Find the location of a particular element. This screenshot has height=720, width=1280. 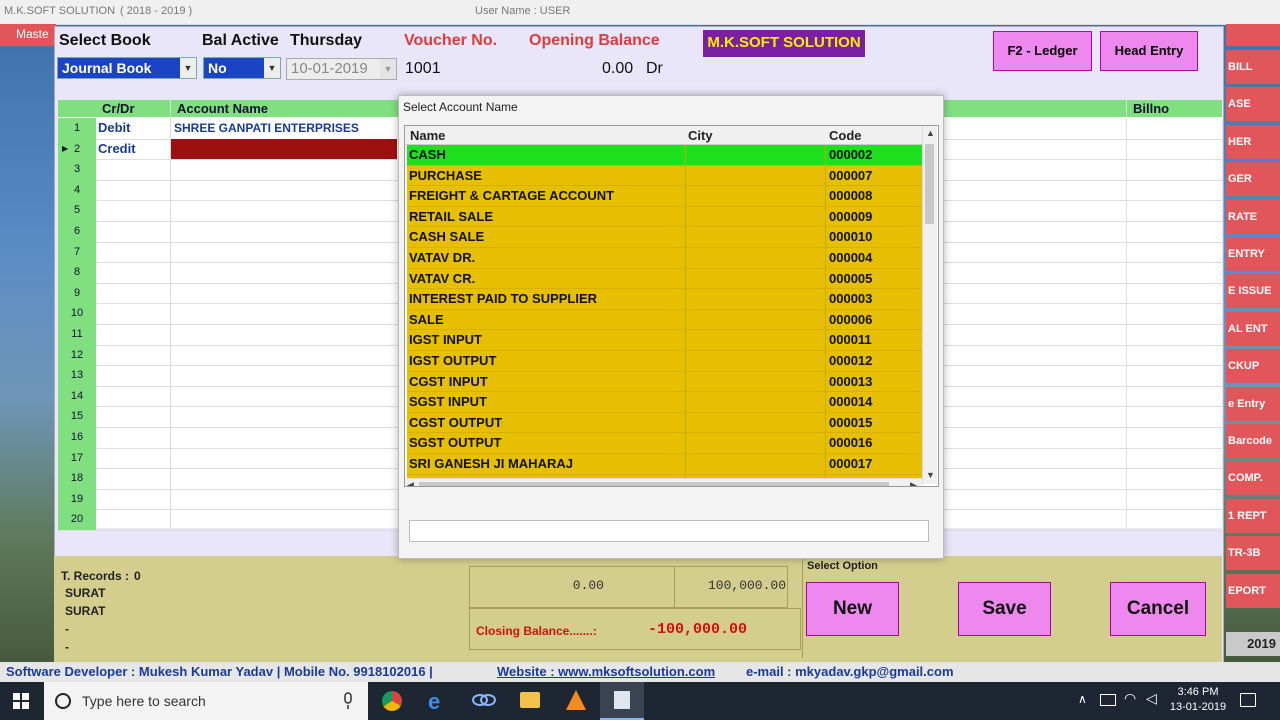

account-name-cell-active is located at coordinates (284, 148).